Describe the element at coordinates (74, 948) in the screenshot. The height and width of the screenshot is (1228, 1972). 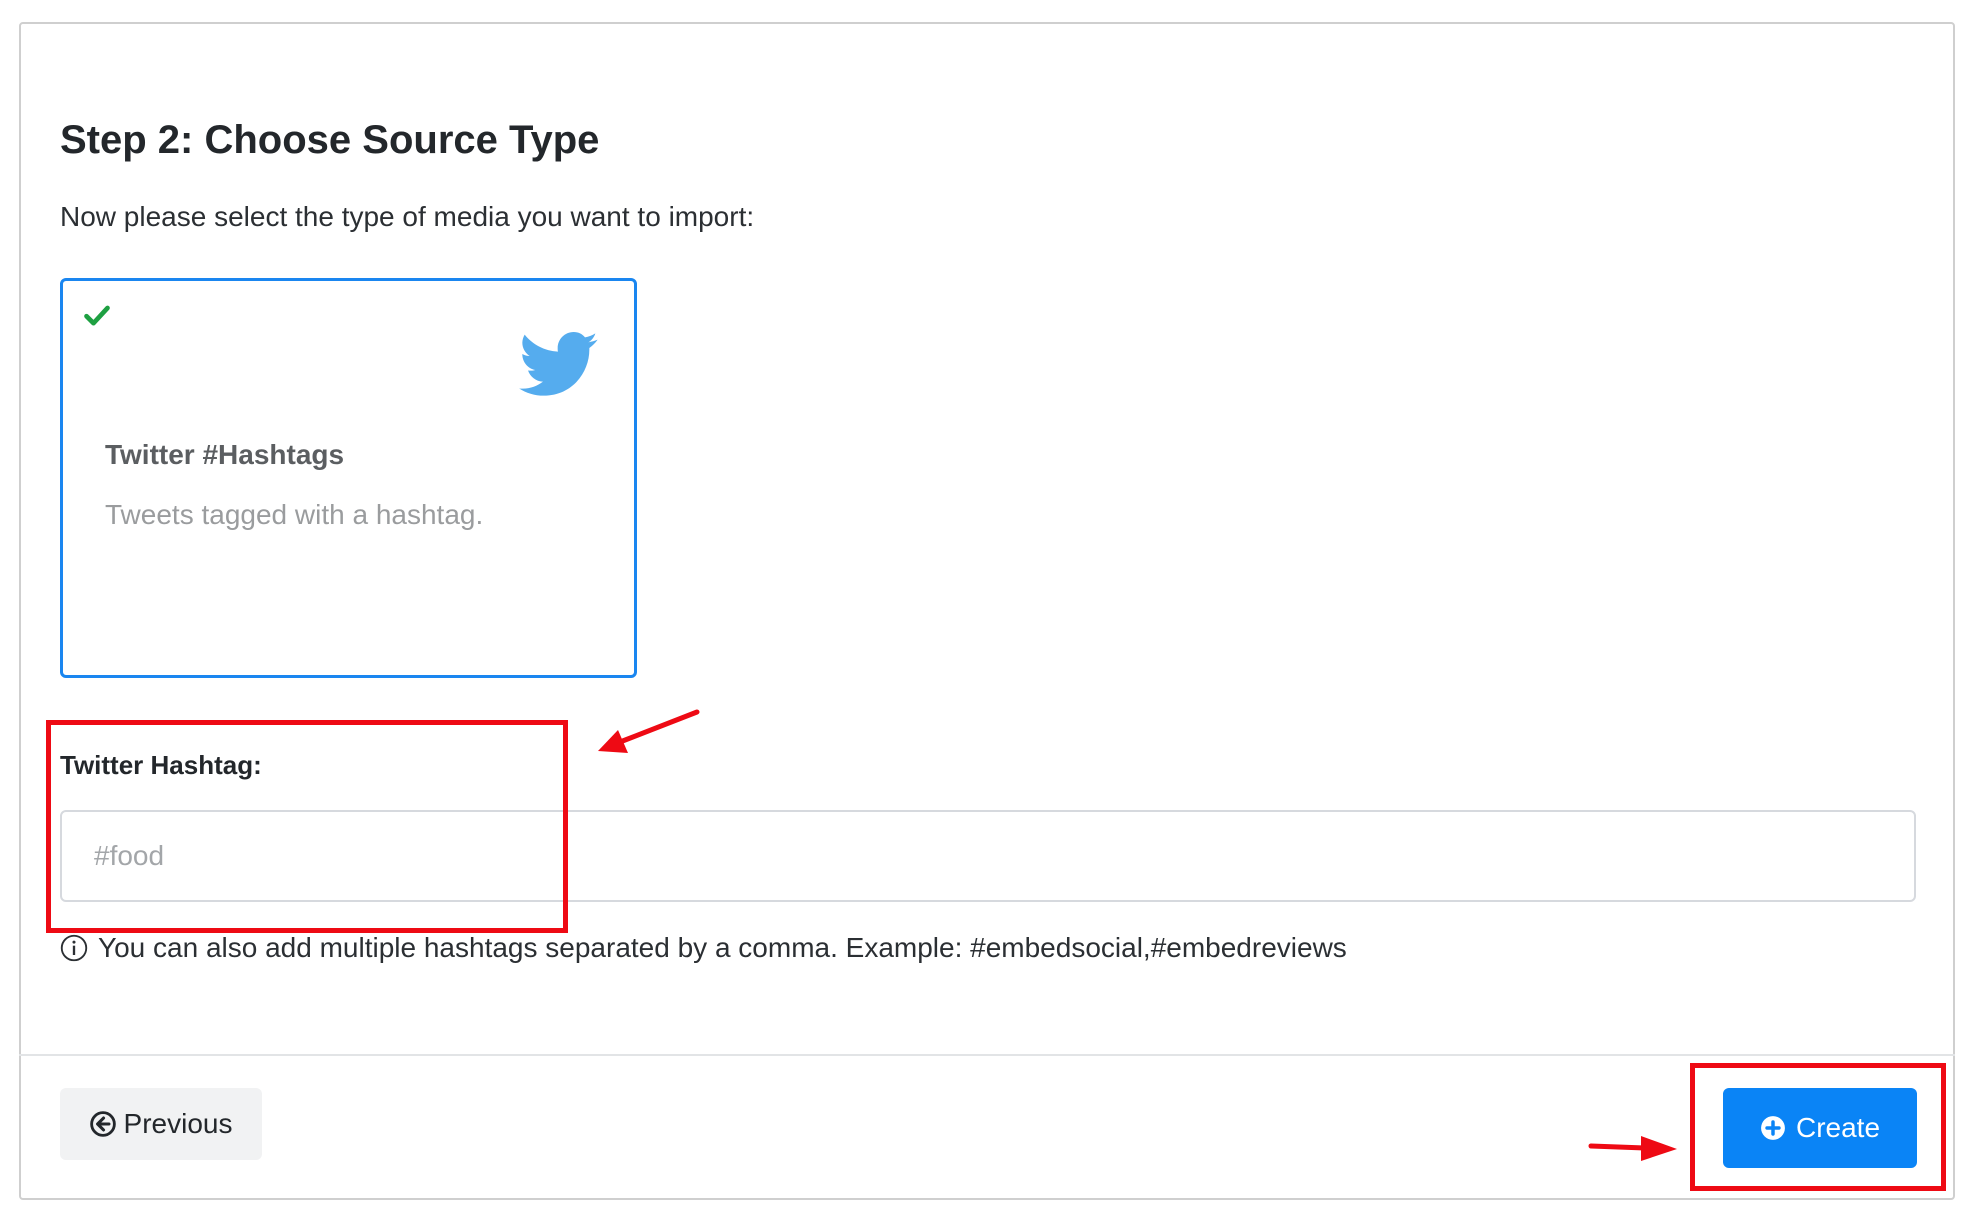
I see `info-icon` at that location.